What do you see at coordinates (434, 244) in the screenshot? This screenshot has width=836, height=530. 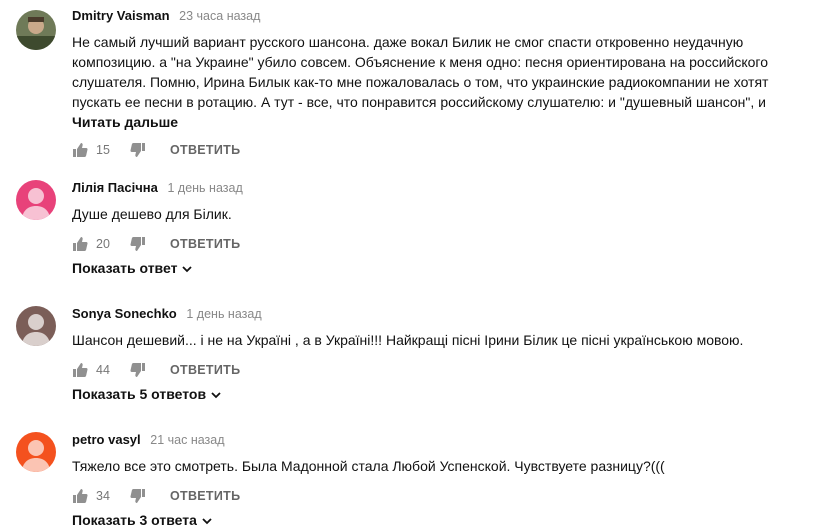 I see `comment-actions: 20 ОТВЕТИТЬ` at bounding box center [434, 244].